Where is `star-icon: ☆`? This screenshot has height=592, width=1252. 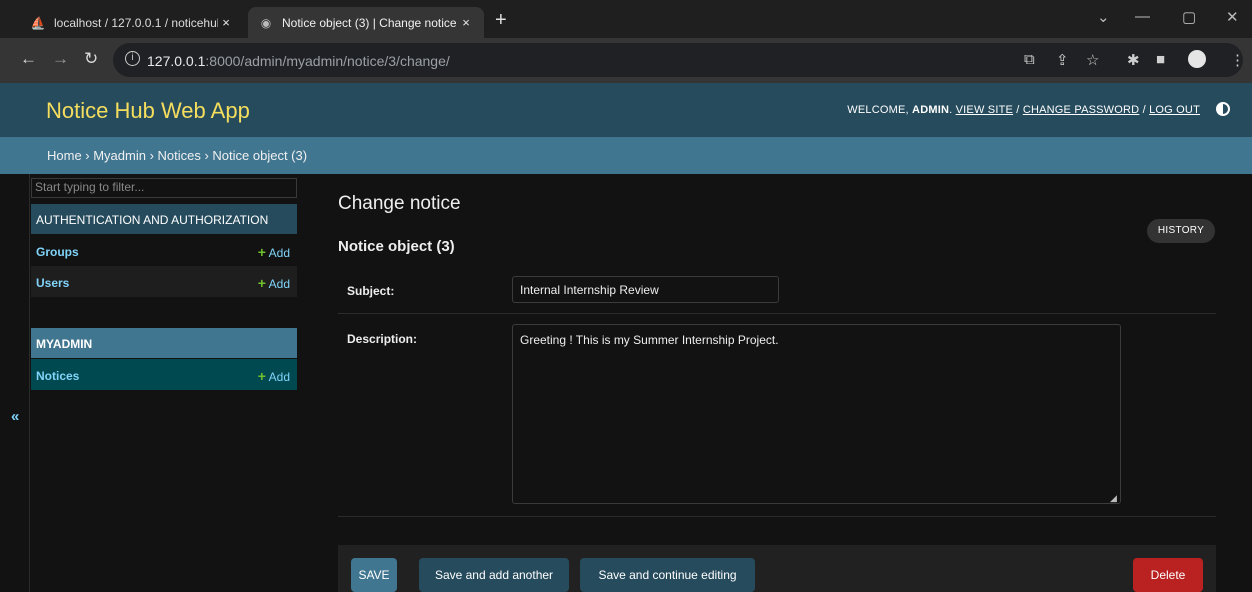 star-icon: ☆ is located at coordinates (1092, 60).